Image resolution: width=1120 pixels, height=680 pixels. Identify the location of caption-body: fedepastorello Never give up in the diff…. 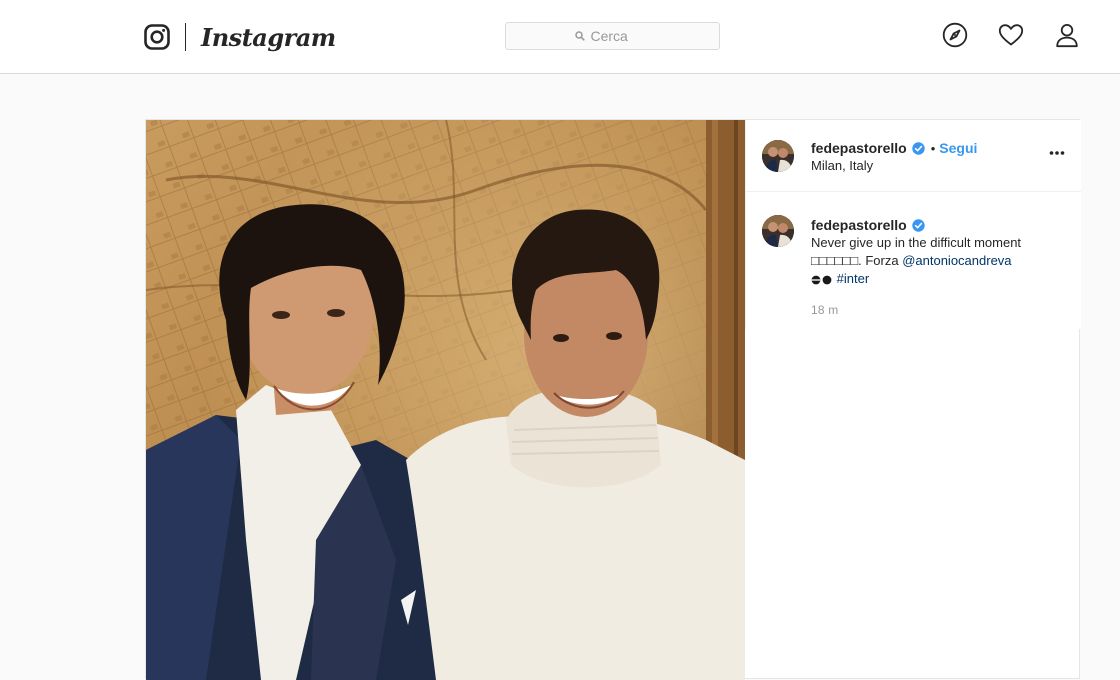
(938, 267).